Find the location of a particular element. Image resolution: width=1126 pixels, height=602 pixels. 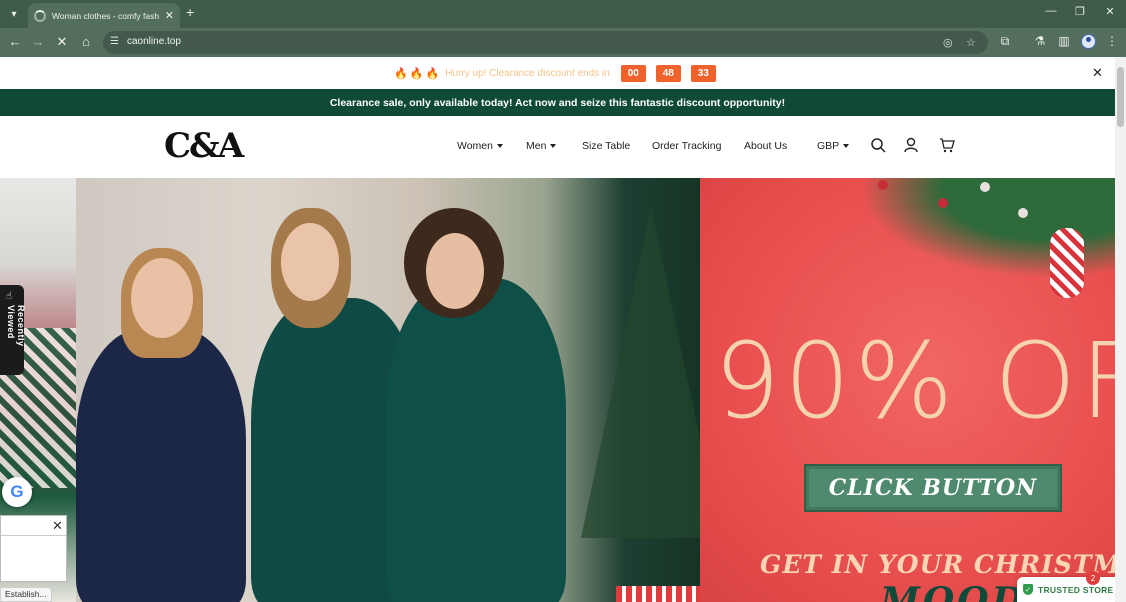

home-icon: ⌂ is located at coordinates (86, 41).